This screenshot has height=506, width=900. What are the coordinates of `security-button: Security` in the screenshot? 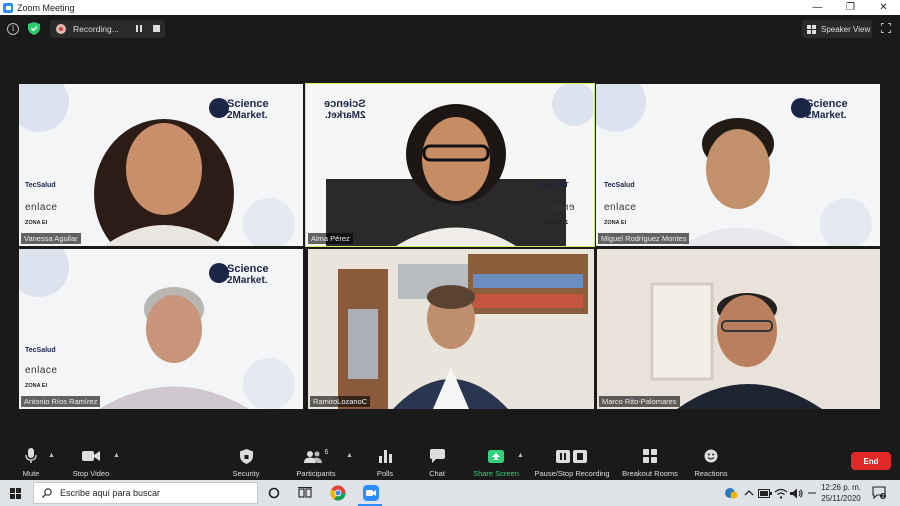 It's located at (246, 461).